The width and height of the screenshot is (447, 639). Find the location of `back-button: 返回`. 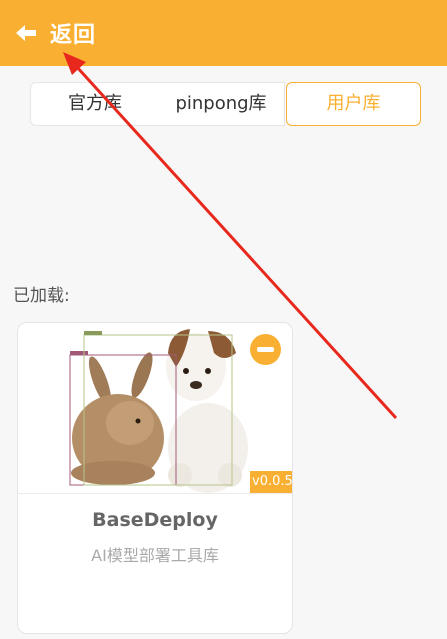

back-button: 返回 is located at coordinates (55, 33).